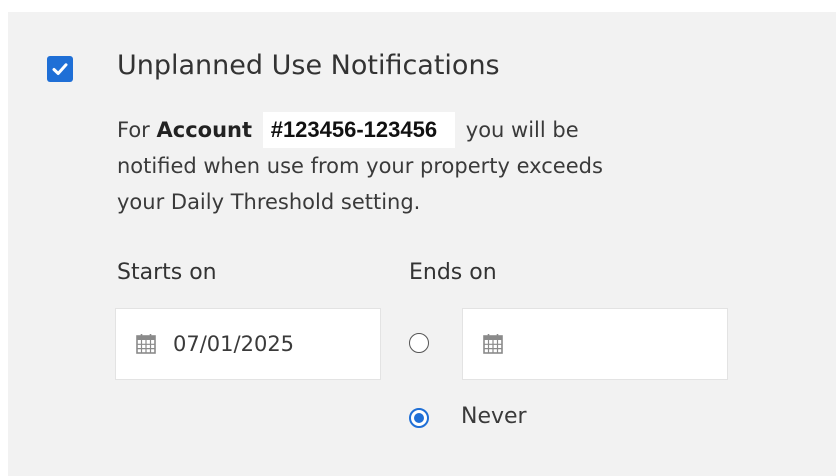 The image size is (836, 476). What do you see at coordinates (133, 130) in the screenshot?
I see `desc-for: For` at bounding box center [133, 130].